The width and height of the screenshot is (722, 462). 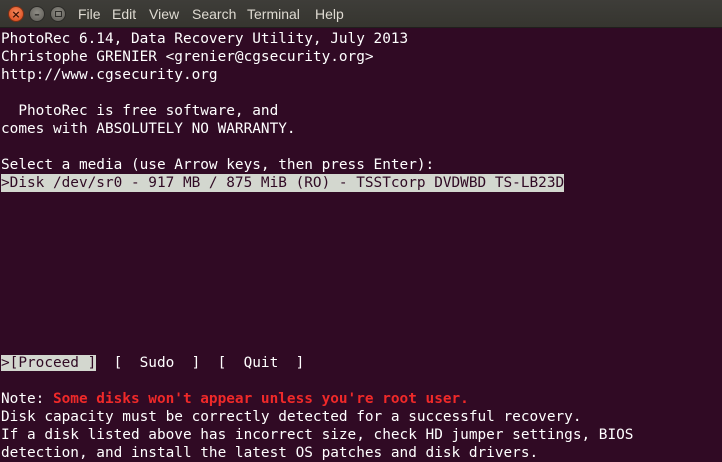 What do you see at coordinates (214, 14) in the screenshot?
I see `menu-search: Search` at bounding box center [214, 14].